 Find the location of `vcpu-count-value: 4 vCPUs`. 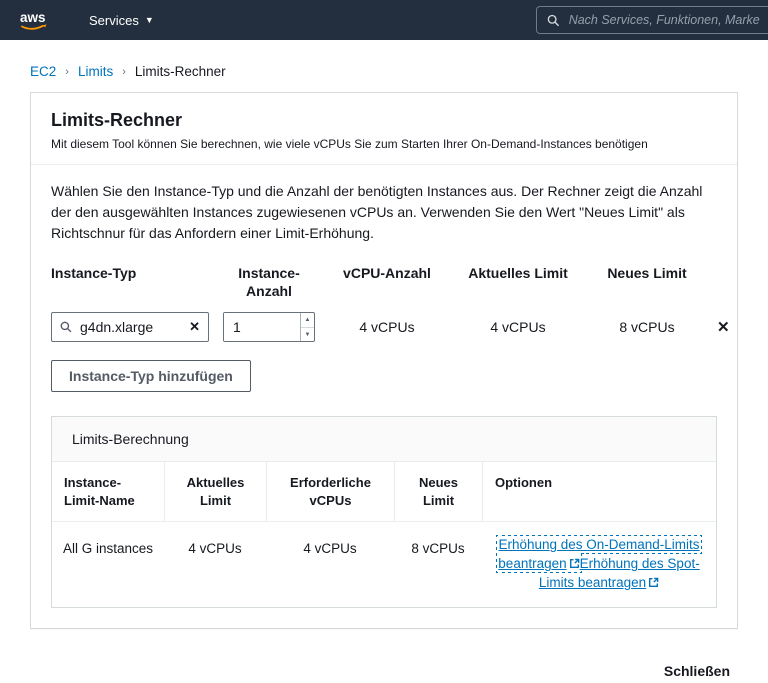

vcpu-count-value: 4 vCPUs is located at coordinates (387, 327).